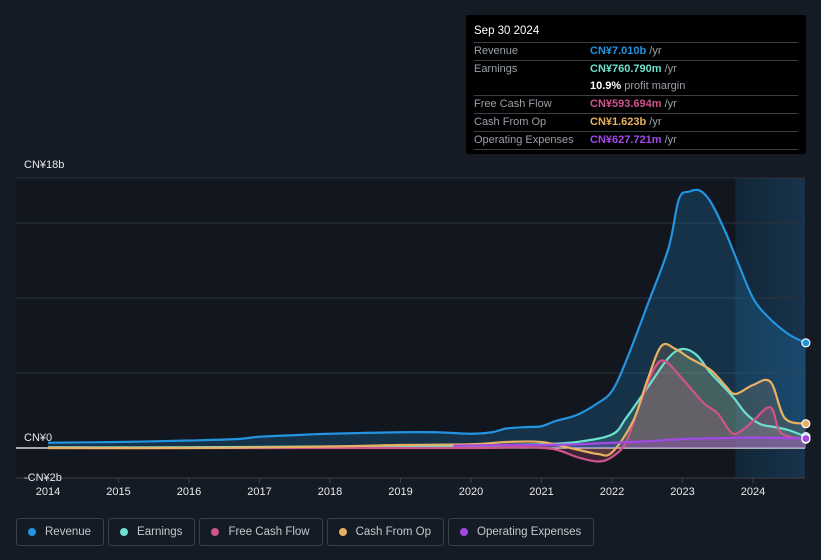 The height and width of the screenshot is (560, 821). I want to click on tooltip-row: Earnings CN¥760.790m/yr, so click(636, 69).